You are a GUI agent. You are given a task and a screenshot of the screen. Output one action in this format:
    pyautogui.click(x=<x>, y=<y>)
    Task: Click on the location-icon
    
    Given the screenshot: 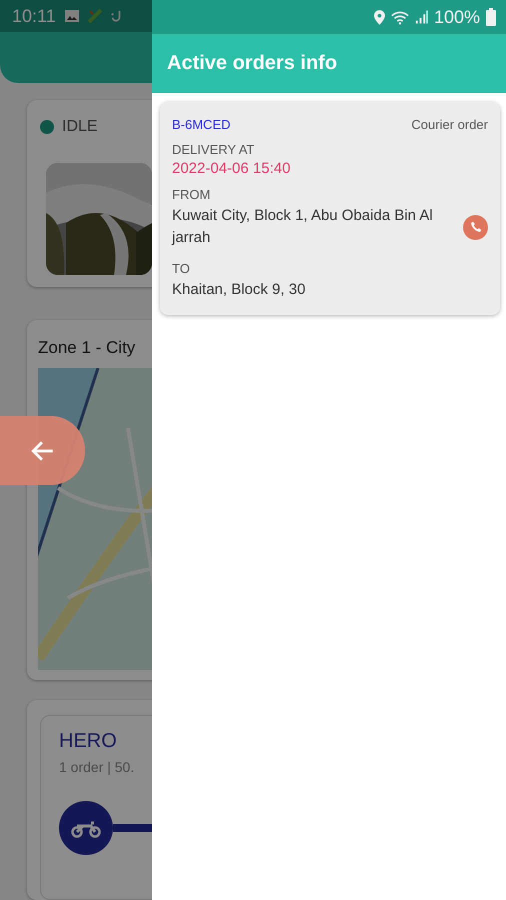 What is the action you would take?
    pyautogui.click(x=379, y=17)
    